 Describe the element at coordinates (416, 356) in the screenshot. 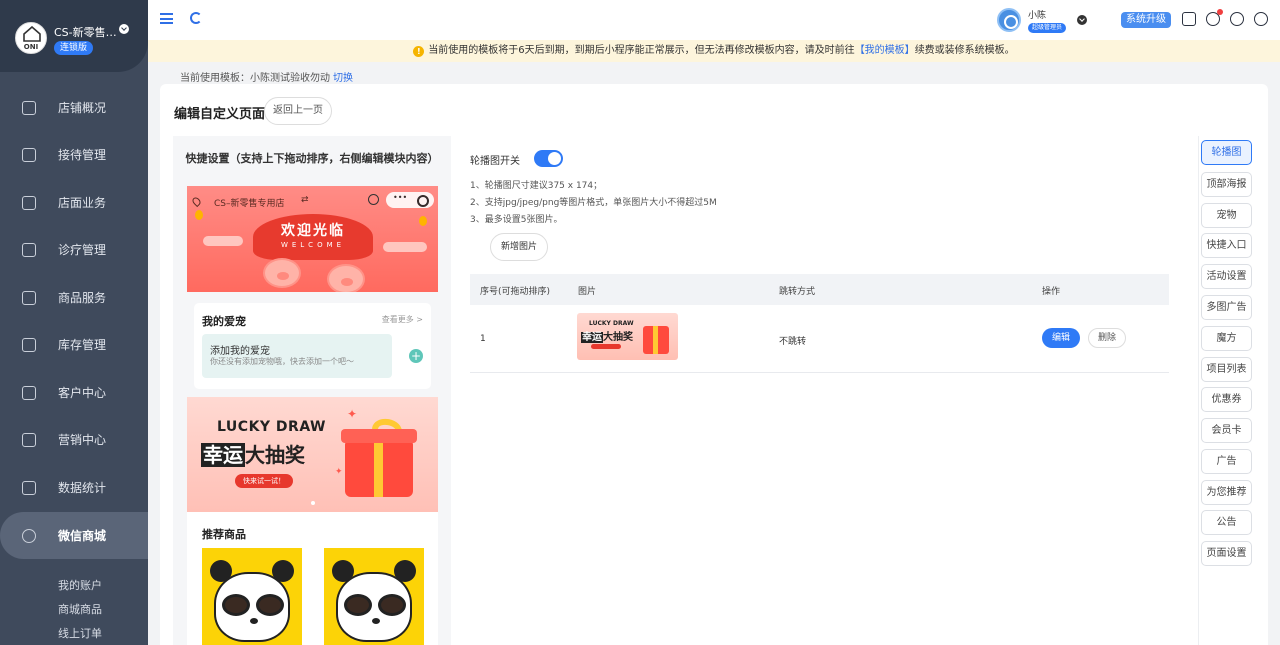

I see `add-pet-plus-icon: +` at that location.